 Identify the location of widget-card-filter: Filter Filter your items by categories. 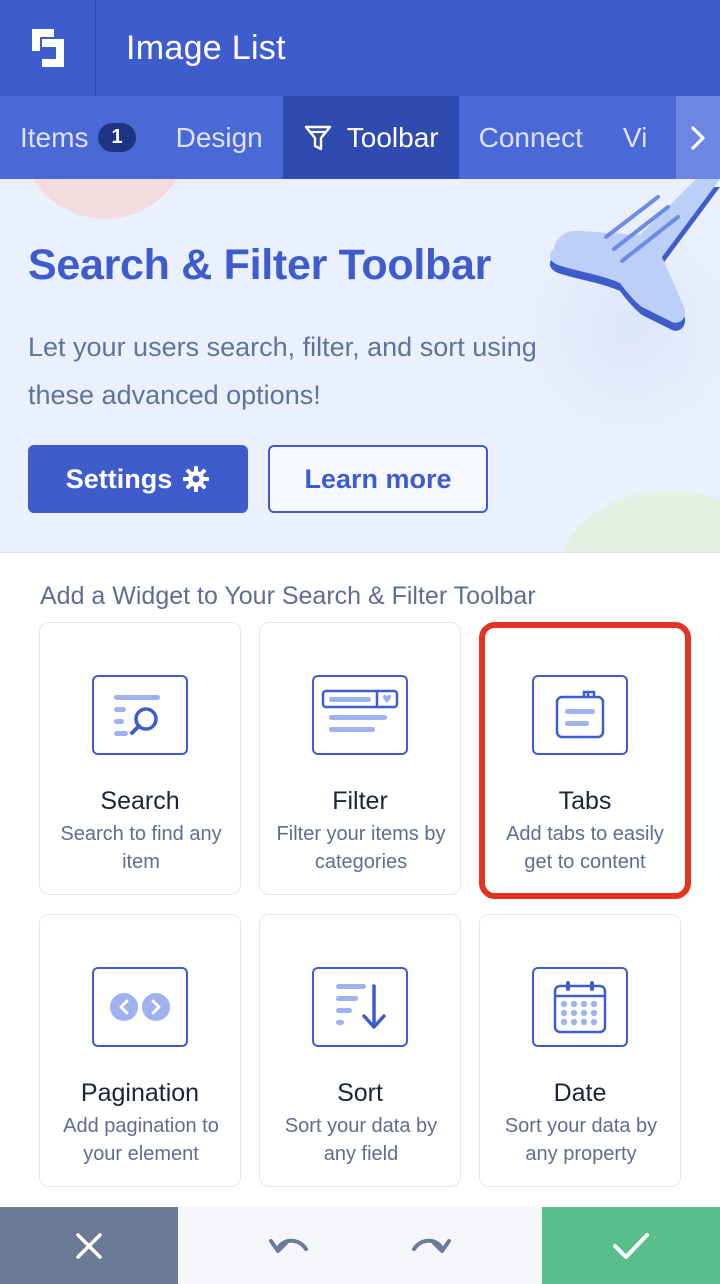
(360, 758).